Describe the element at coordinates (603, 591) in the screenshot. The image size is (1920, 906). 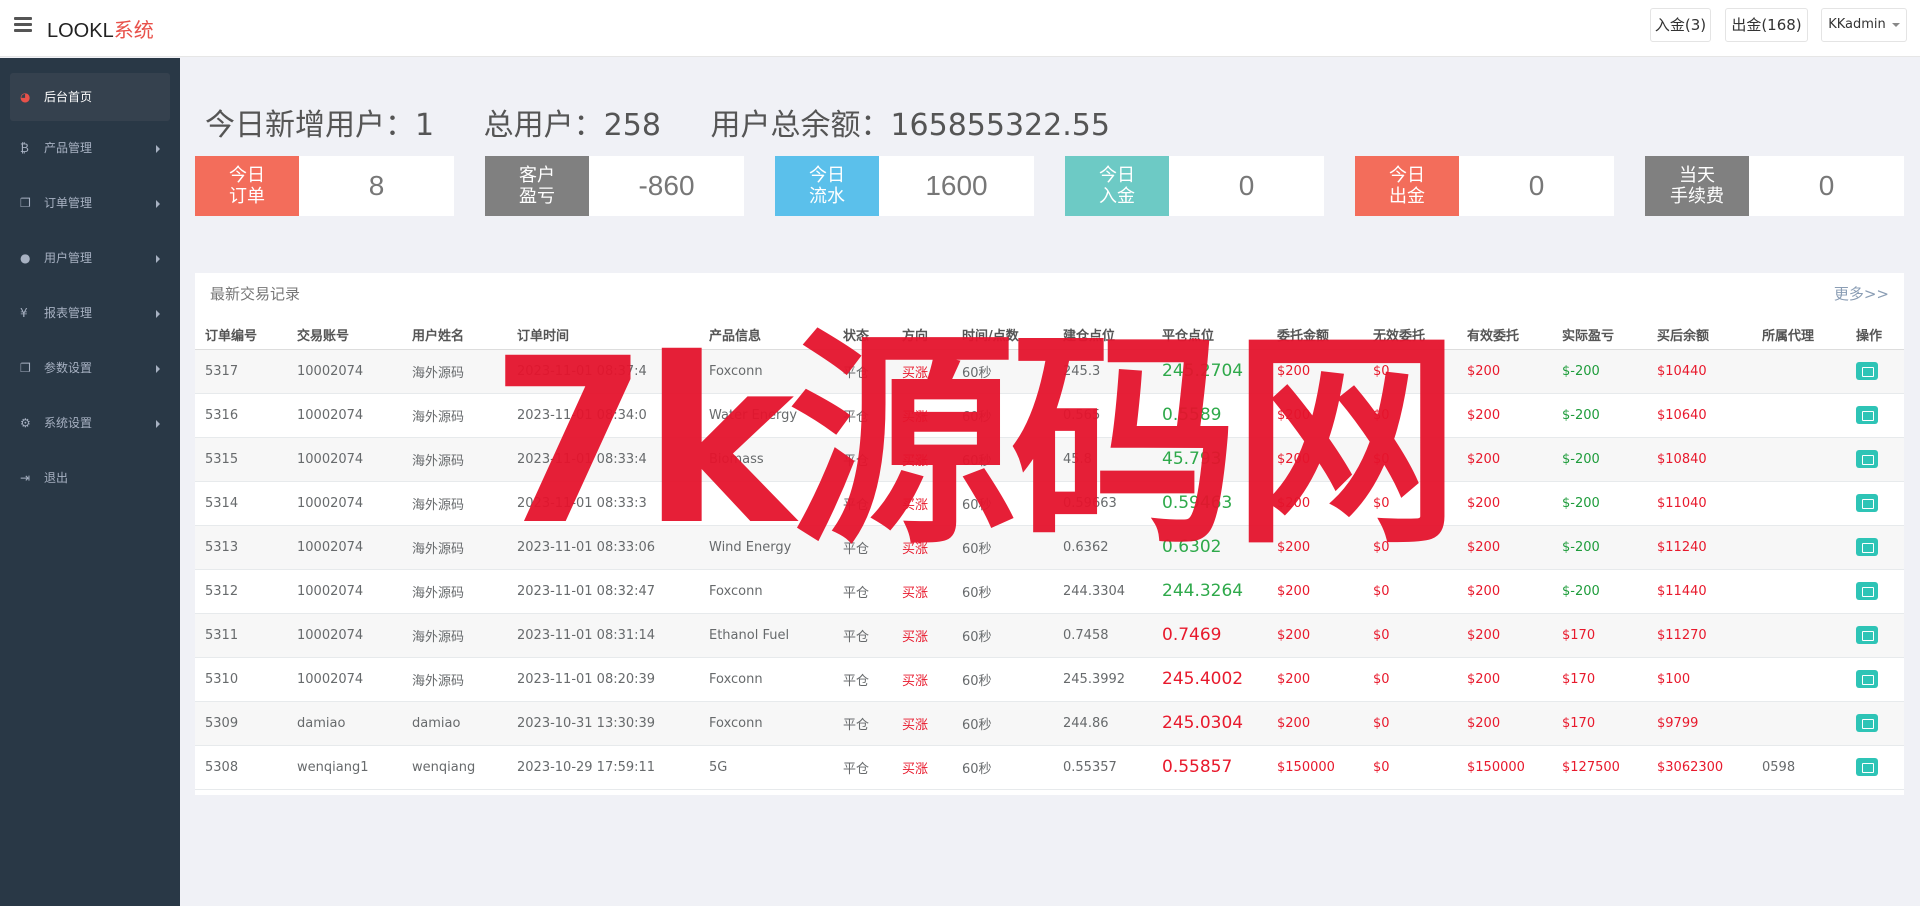
I see `cell-time: 2023-11-01 08:32:47` at that location.